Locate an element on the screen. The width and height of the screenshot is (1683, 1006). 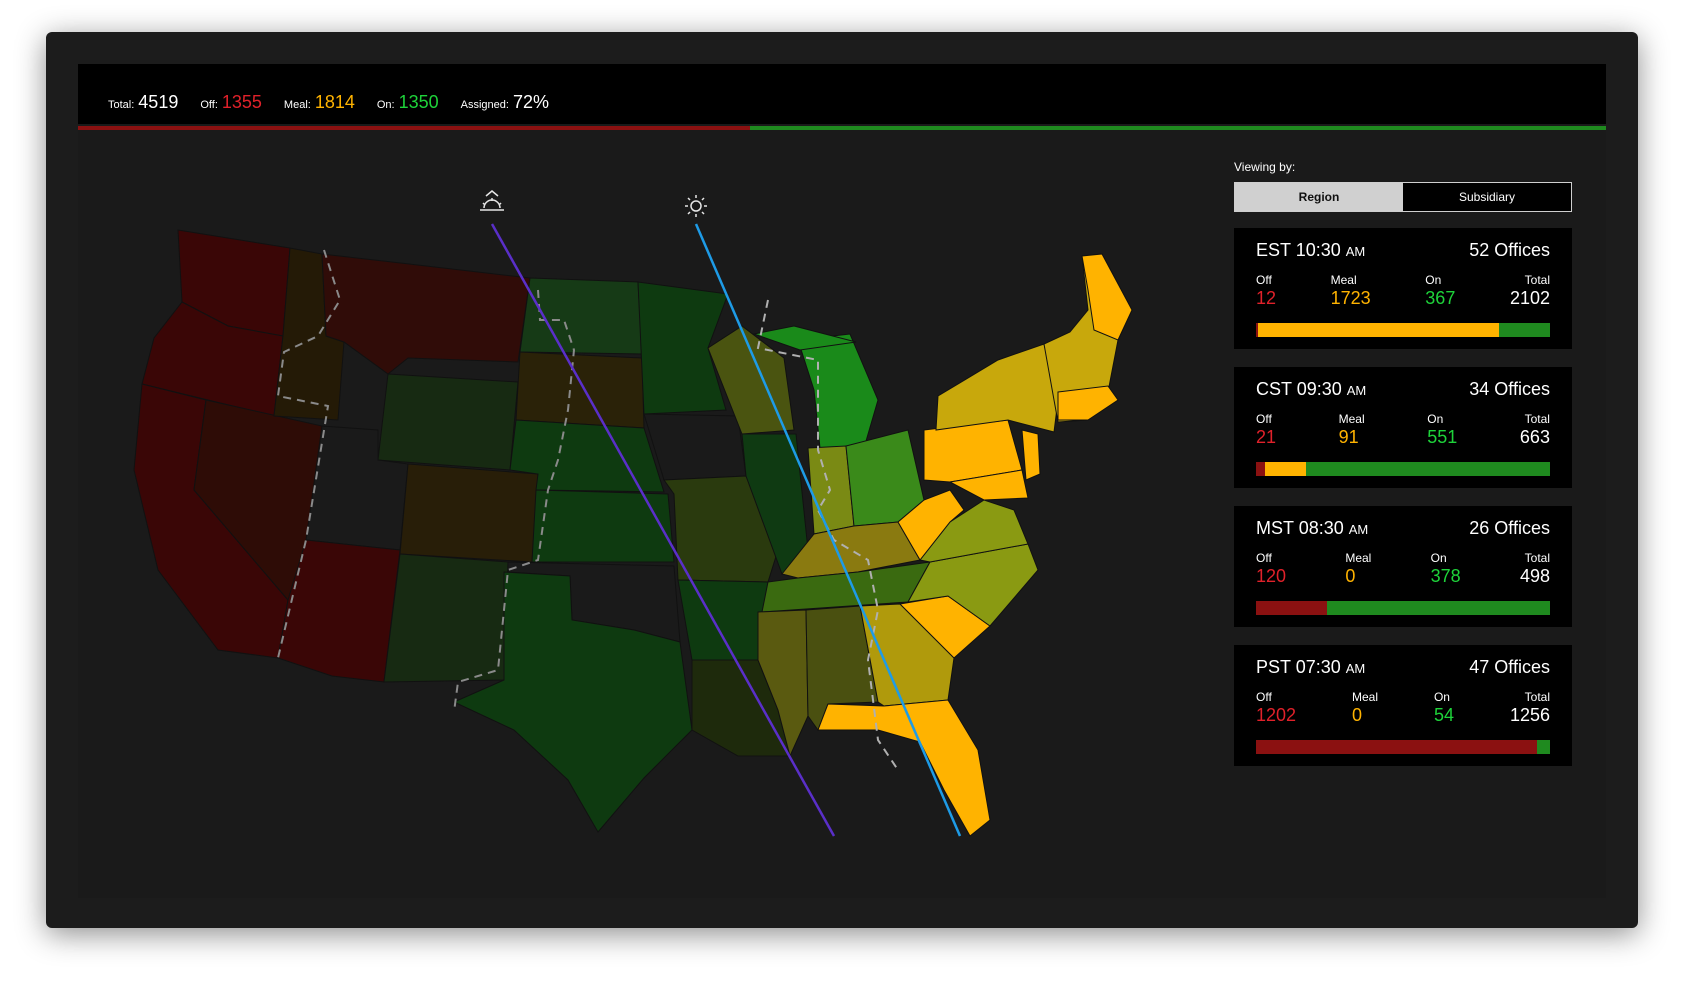
office-count: 47 Offices is located at coordinates (1509, 667).